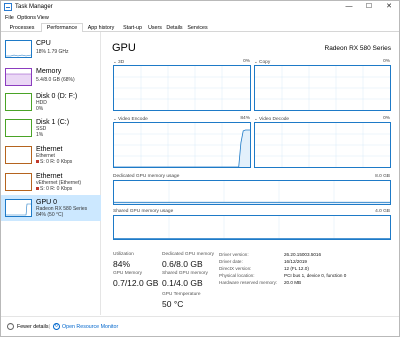 This screenshot has height=337, width=400. Describe the element at coordinates (389, 7) in the screenshot. I see `close-button: ✕` at that location.